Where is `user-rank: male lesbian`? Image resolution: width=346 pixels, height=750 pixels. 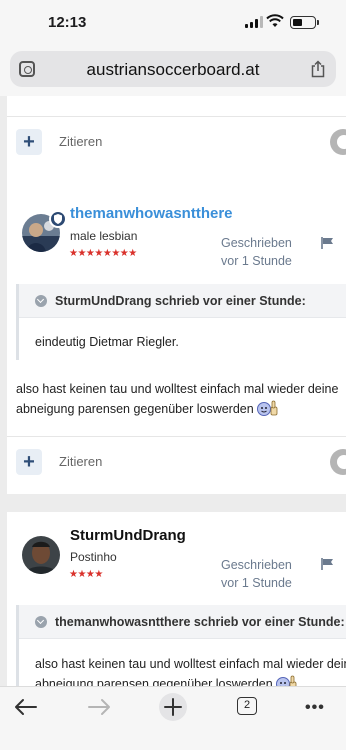 user-rank: male lesbian is located at coordinates (104, 236).